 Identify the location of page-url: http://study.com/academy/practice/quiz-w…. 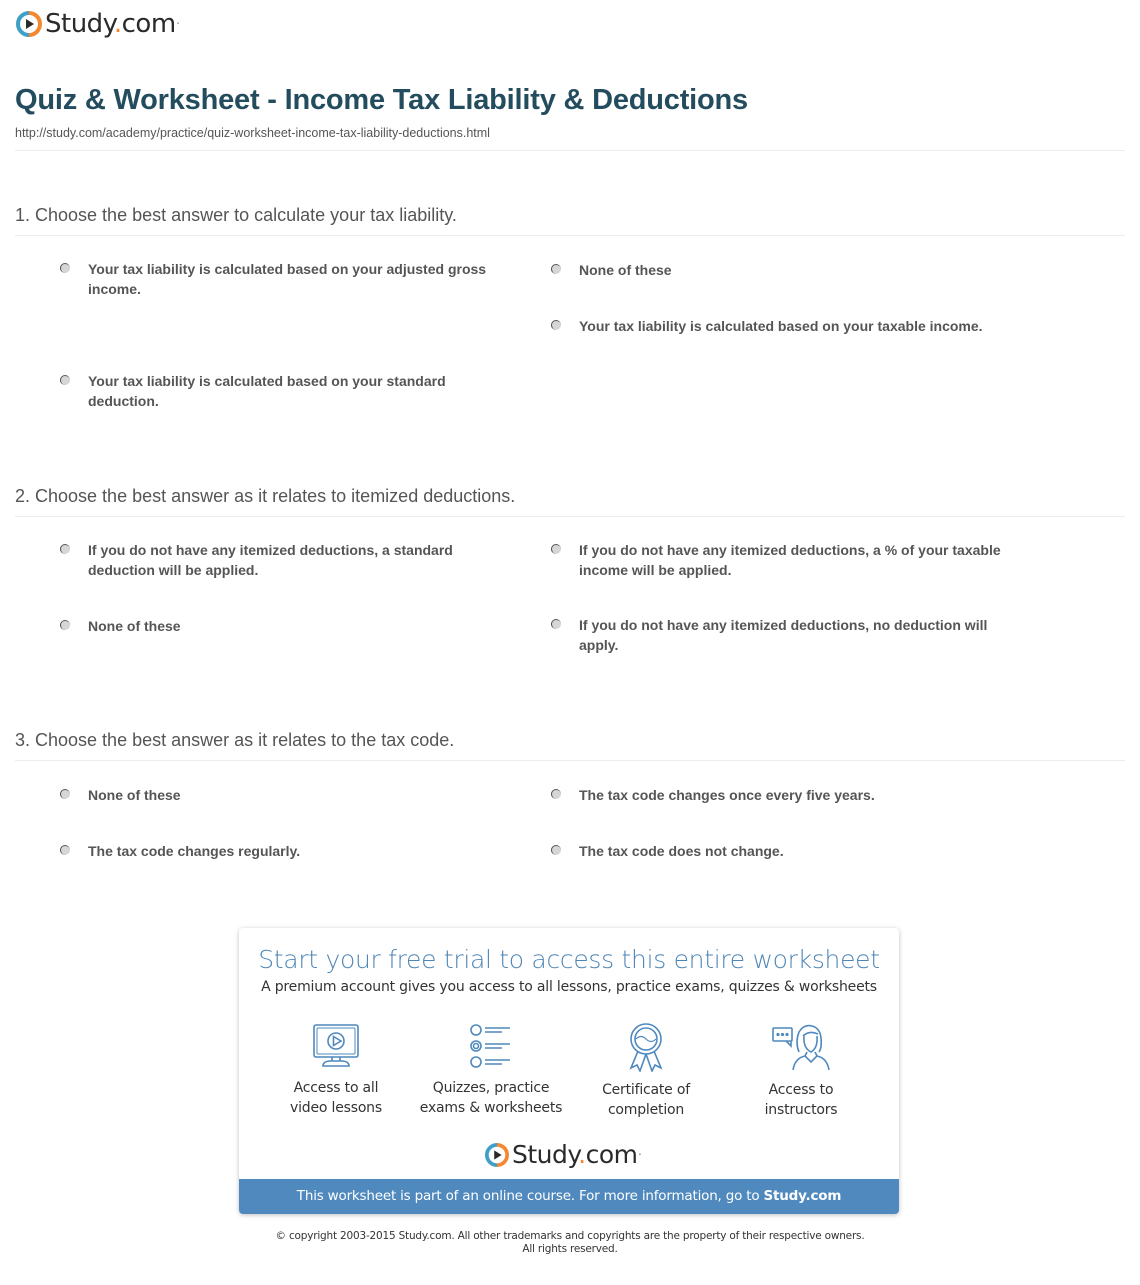
(252, 133).